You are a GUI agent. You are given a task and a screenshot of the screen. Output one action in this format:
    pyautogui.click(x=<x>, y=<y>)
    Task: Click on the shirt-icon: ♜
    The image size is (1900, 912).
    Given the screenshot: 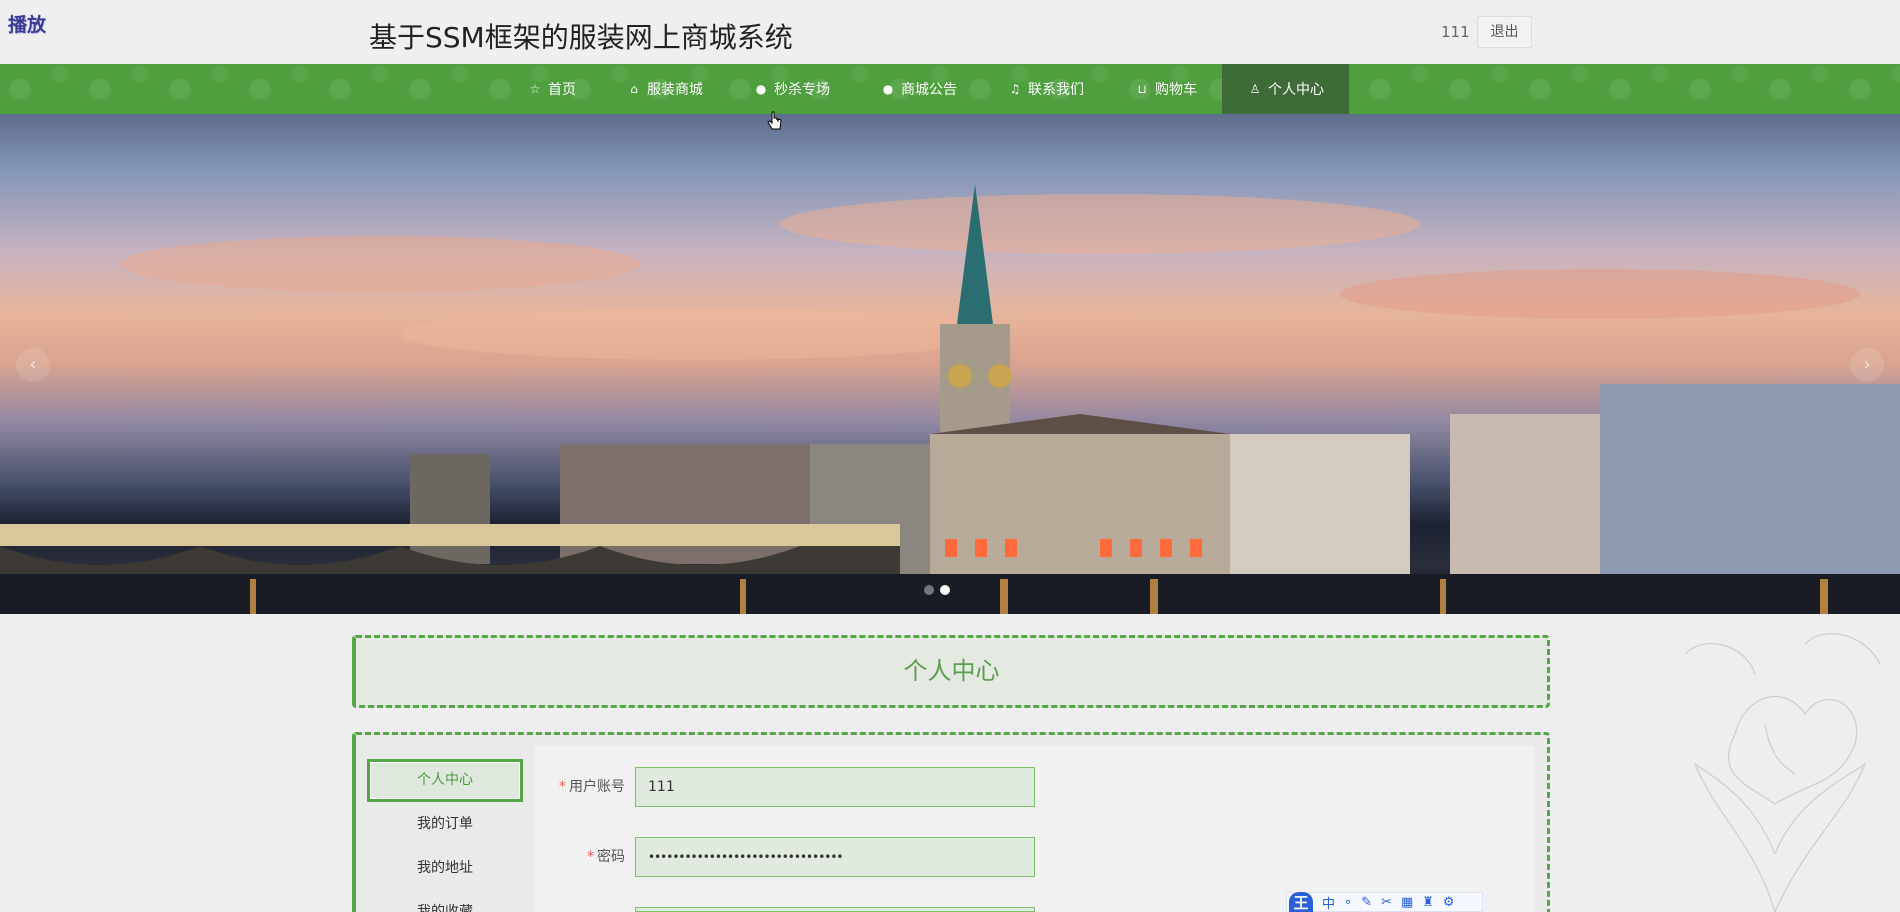 What is the action you would take?
    pyautogui.click(x=1428, y=902)
    